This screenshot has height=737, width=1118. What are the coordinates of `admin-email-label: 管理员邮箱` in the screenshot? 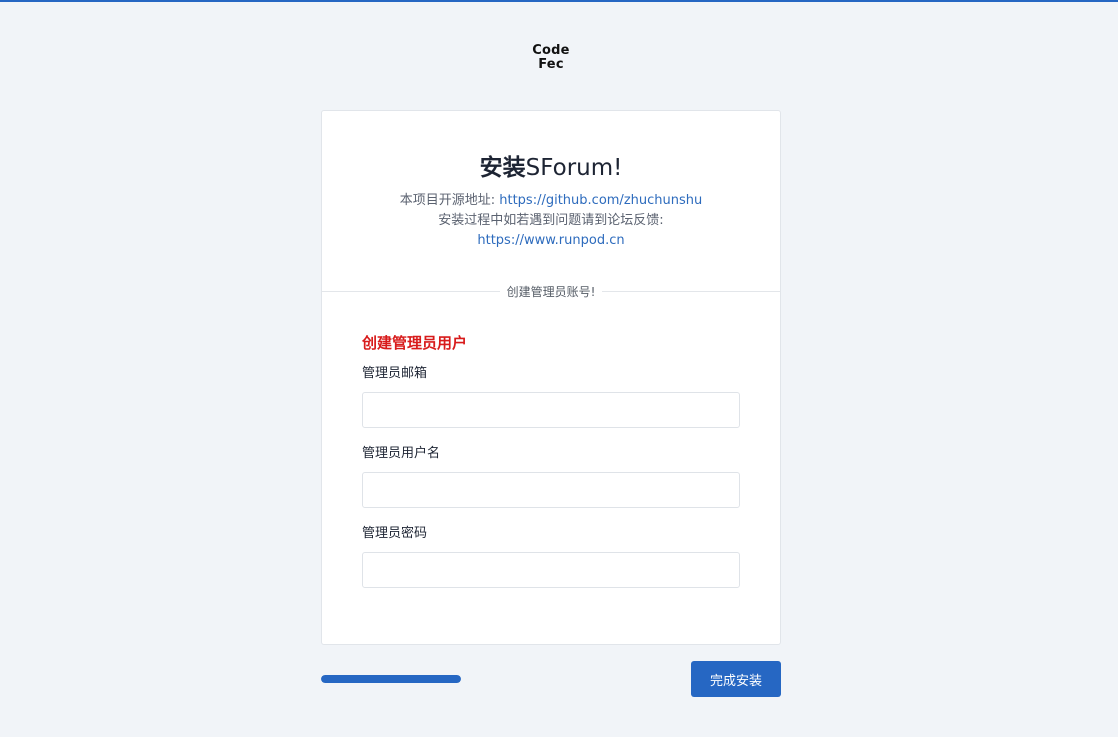 It's located at (395, 373).